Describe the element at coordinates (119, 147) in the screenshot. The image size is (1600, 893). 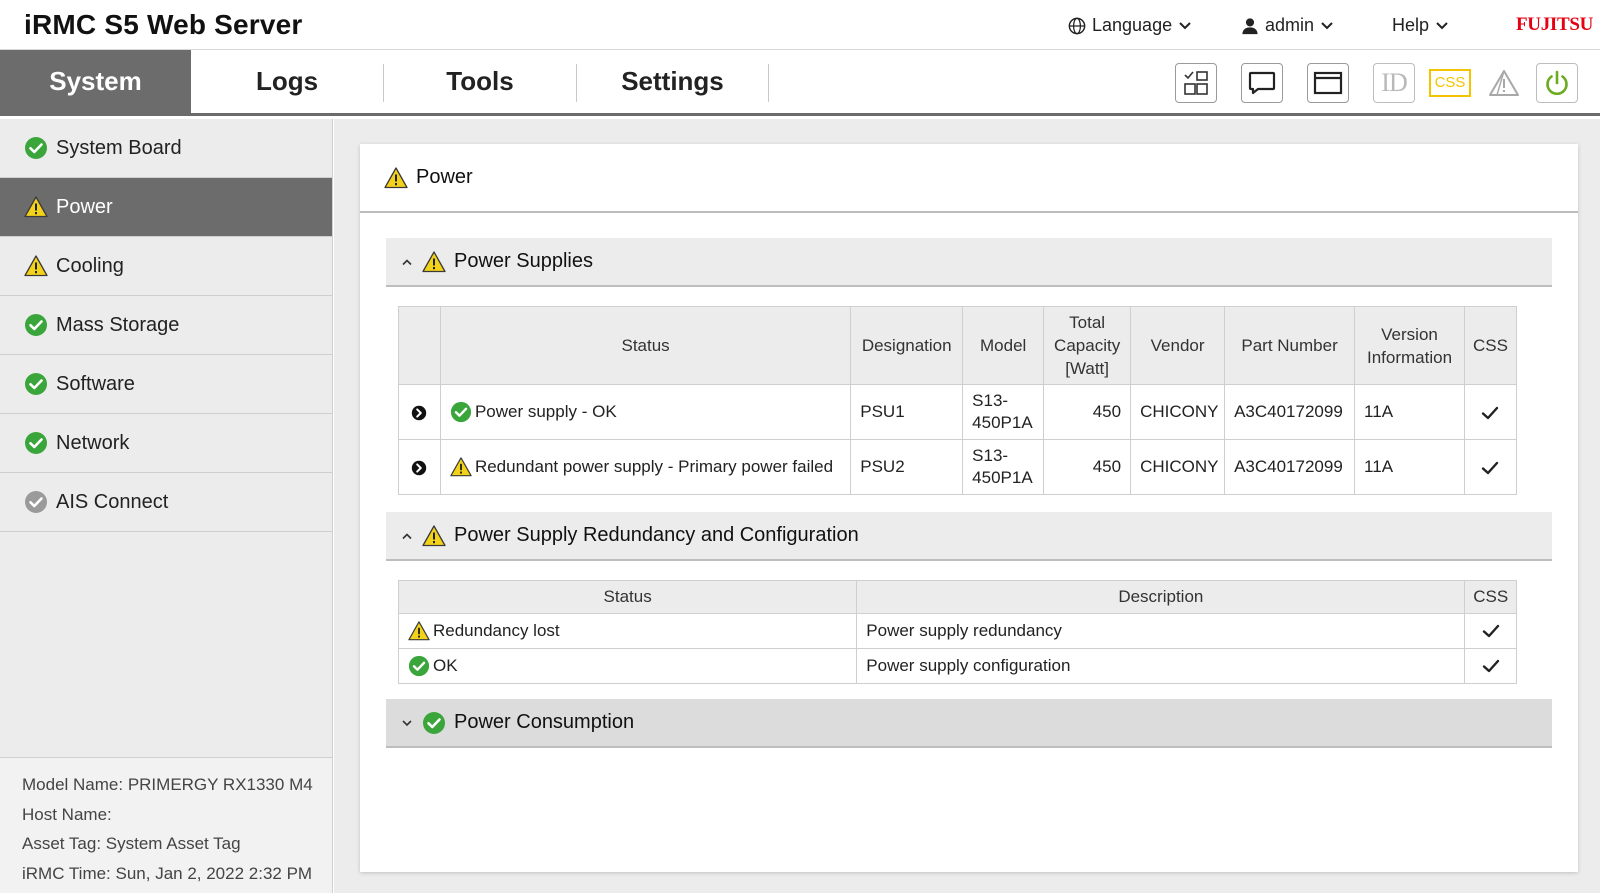
I see `sidebar-item-label: System Board` at that location.